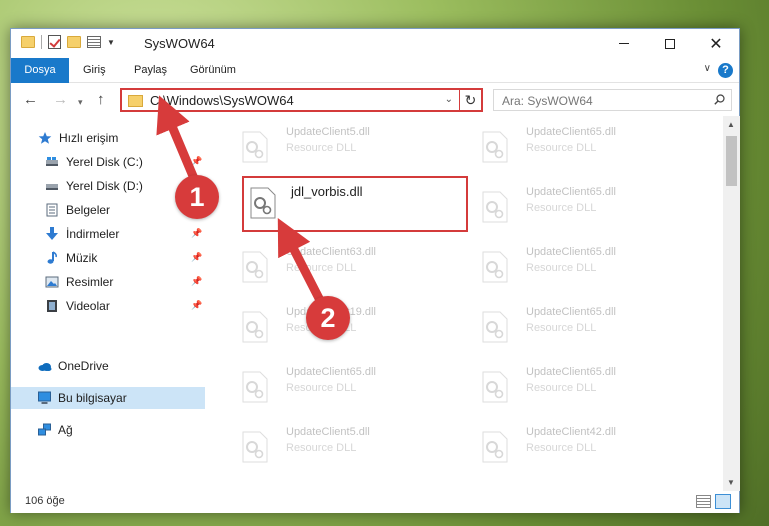 The height and width of the screenshot is (526, 769). Describe the element at coordinates (197, 197) in the screenshot. I see `callout-badge-1: 1` at that location.